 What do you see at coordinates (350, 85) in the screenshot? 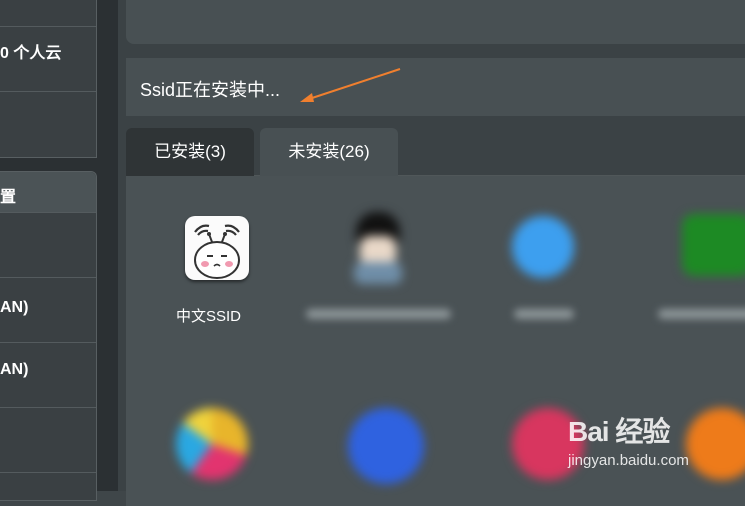
I see `annotation-arrow-icon` at bounding box center [350, 85].